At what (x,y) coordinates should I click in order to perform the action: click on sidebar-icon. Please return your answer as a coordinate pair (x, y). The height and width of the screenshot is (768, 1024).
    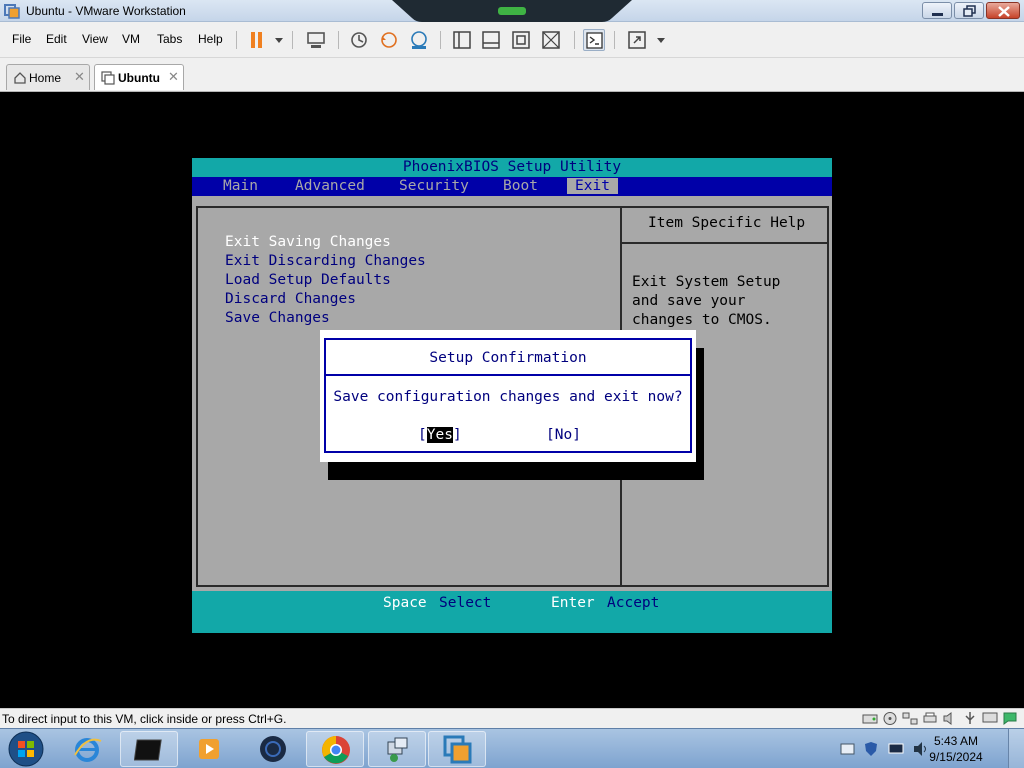
    Looking at the image, I should click on (462, 40).